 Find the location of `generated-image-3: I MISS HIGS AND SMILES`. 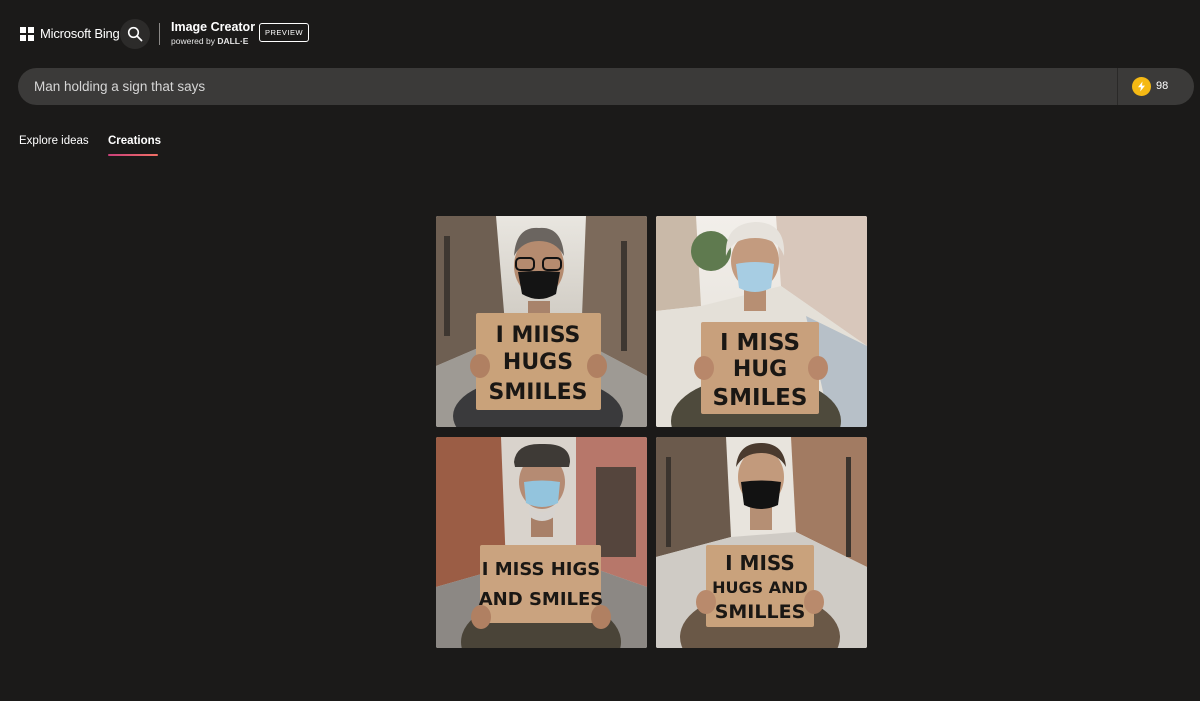

generated-image-3: I MISS HIGS AND SMILES is located at coordinates (541, 542).